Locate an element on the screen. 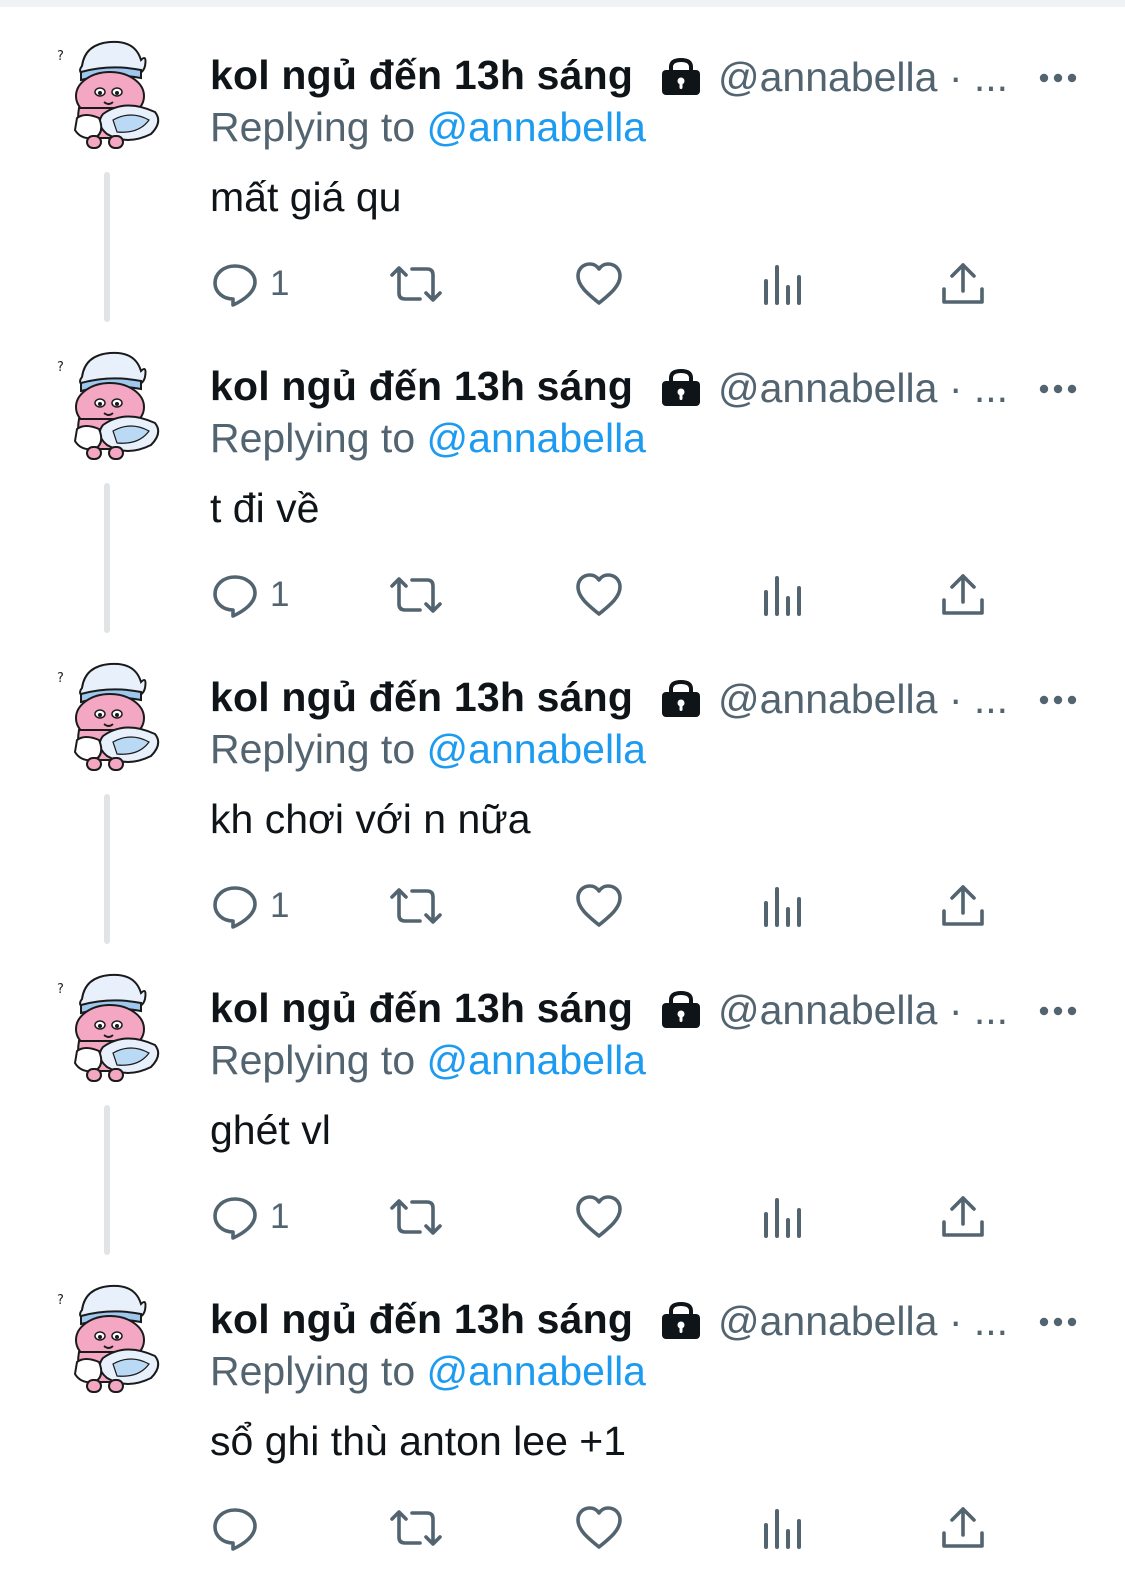 The height and width of the screenshot is (1575, 1125). thread-connector-line is located at coordinates (107, 869).